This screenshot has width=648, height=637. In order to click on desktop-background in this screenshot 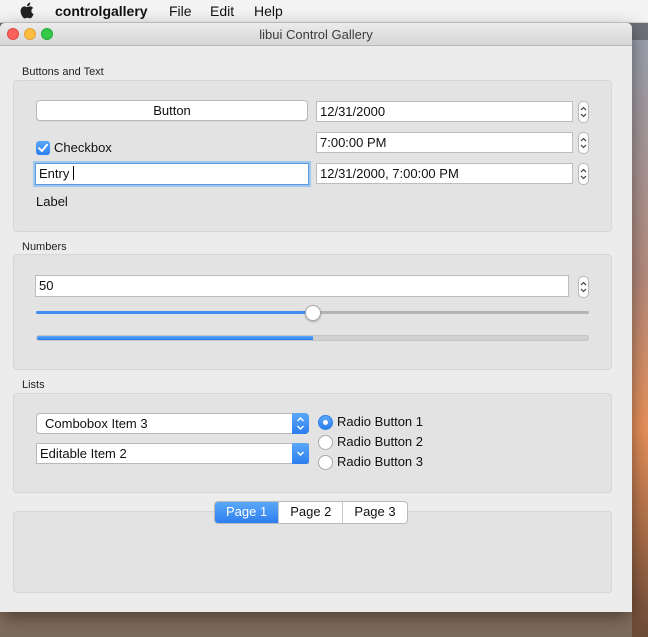, I will do `click(640, 338)`.